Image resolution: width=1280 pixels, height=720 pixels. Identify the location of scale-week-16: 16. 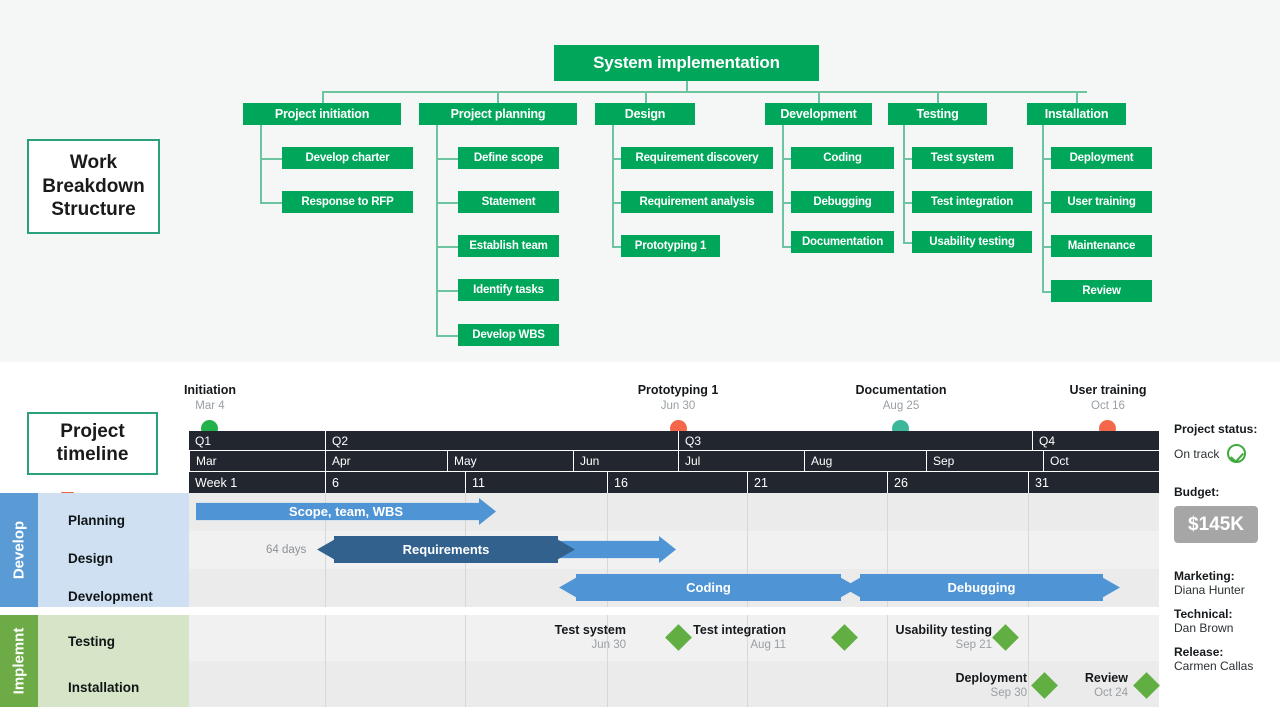
(677, 482).